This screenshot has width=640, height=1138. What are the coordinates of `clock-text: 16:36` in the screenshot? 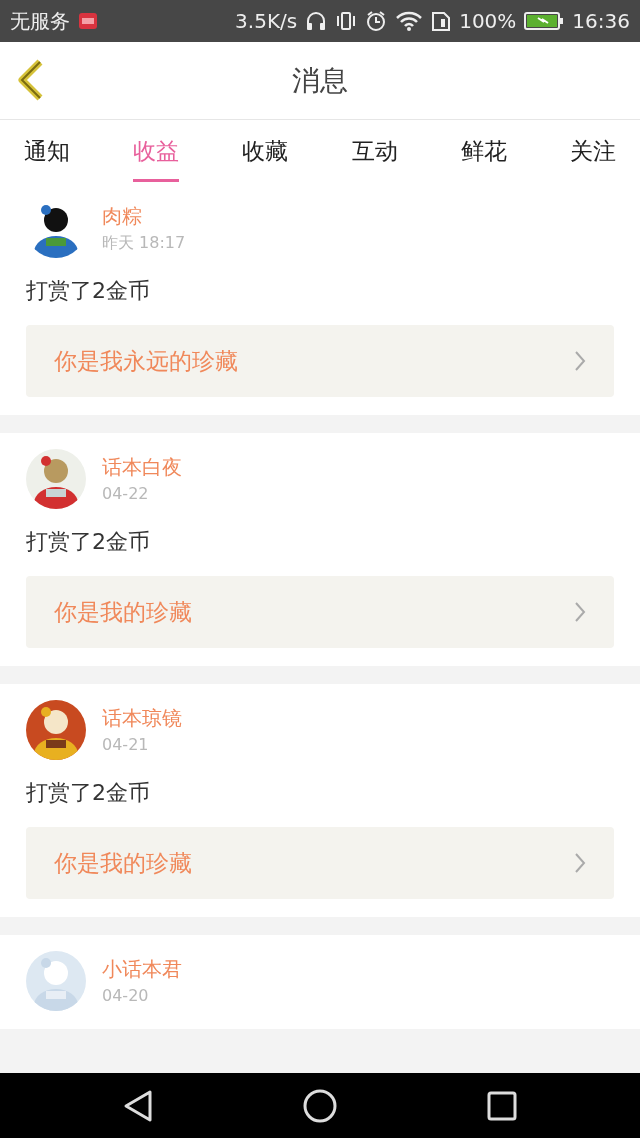 It's located at (601, 21).